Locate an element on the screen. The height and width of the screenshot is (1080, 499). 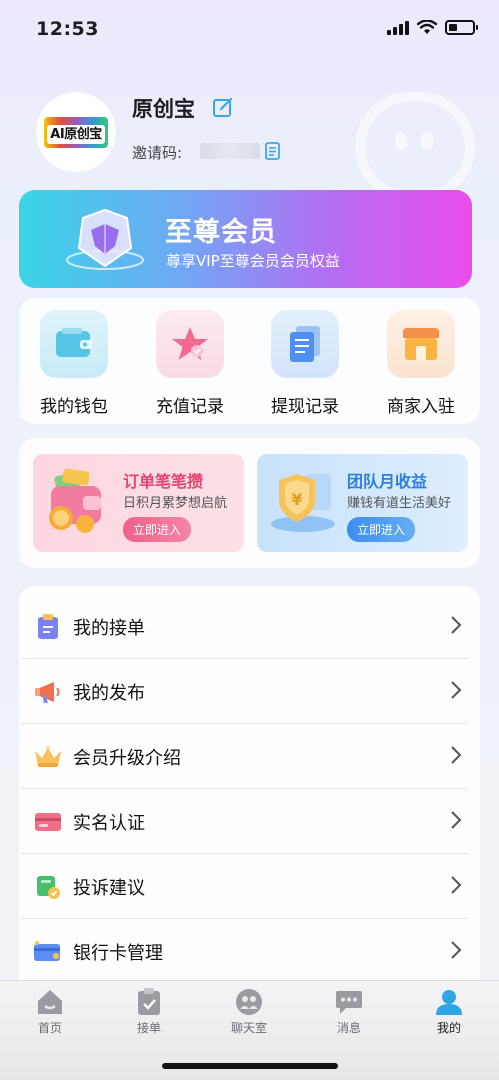
tab-chat-room: 聊天室 is located at coordinates (249, 1011).